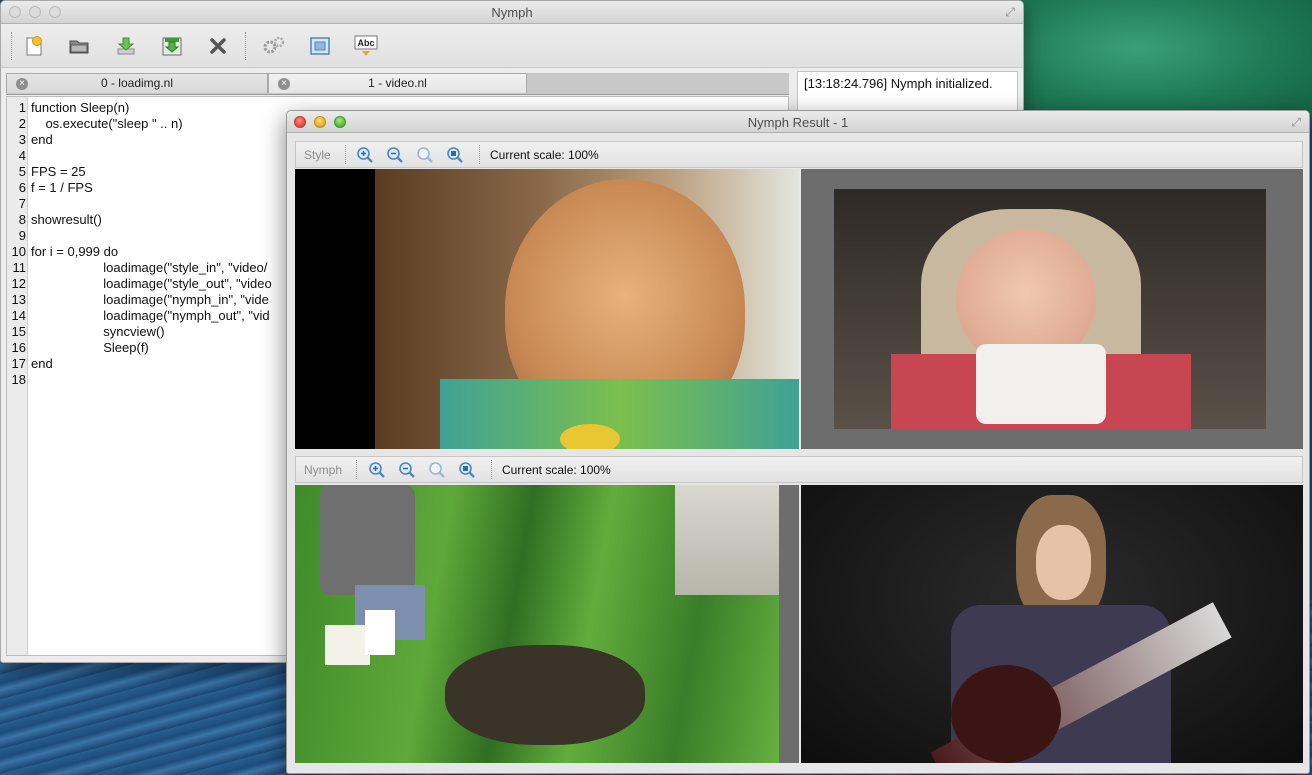  Describe the element at coordinates (90, 347) in the screenshot. I see `code-text: Sleep(f)` at that location.